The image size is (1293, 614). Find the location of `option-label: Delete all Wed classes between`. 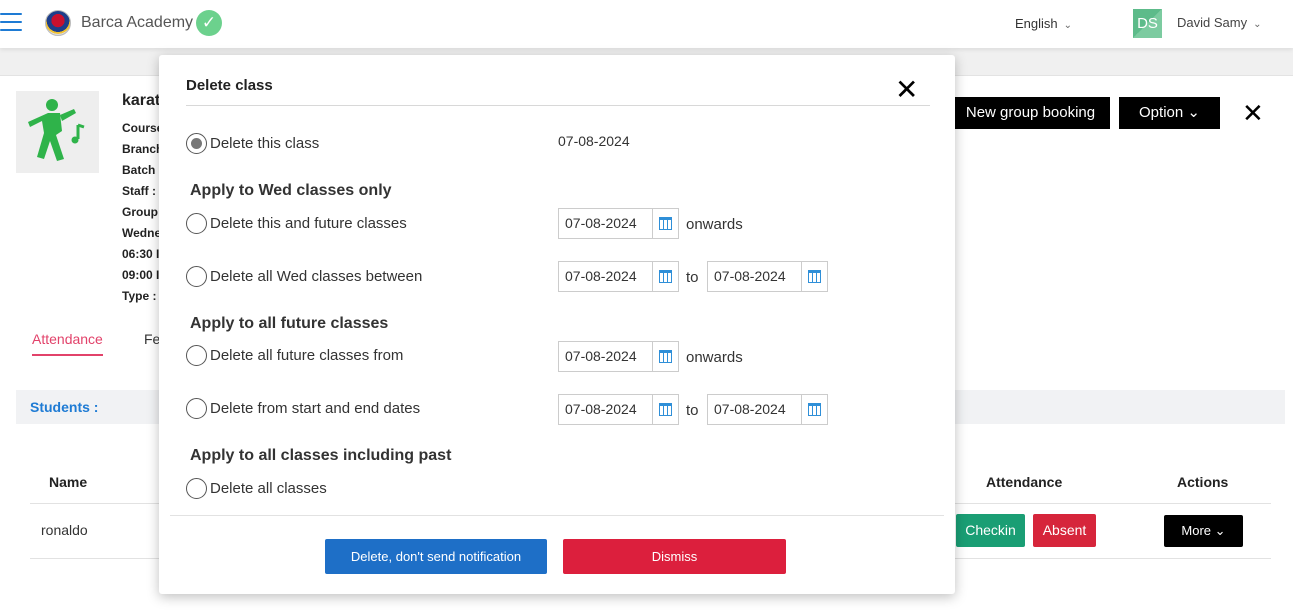

option-label: Delete all Wed classes between is located at coordinates (316, 276).